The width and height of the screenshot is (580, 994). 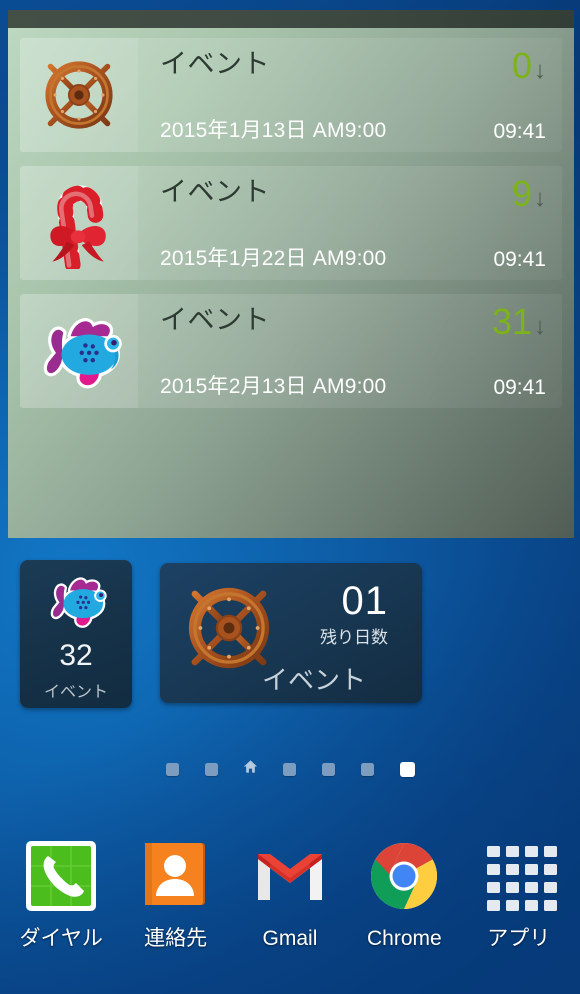 I want to click on event-list-item: イベント 2015年2月13日 AM9:00 31 ↓ 09:41, so click(x=291, y=351).